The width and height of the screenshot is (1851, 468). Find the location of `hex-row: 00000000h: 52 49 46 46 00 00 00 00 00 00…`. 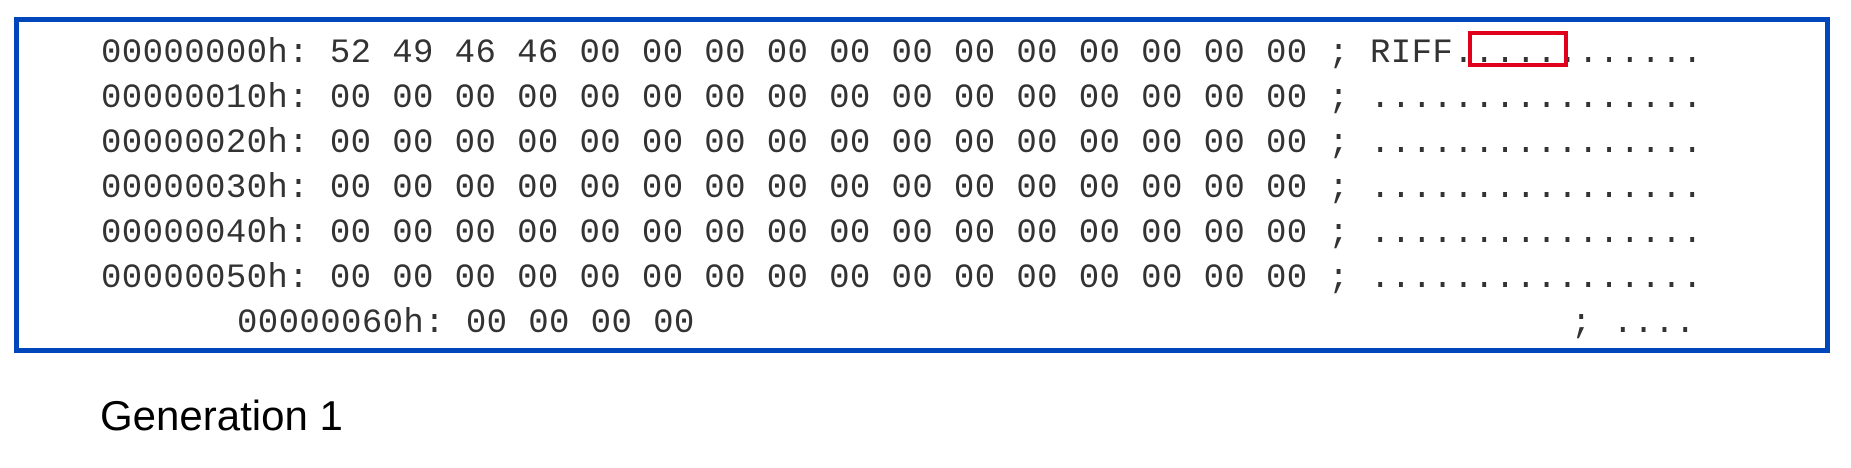

hex-row: 00000000h: 52 49 46 46 00 00 00 00 00 00… is located at coordinates (902, 54).